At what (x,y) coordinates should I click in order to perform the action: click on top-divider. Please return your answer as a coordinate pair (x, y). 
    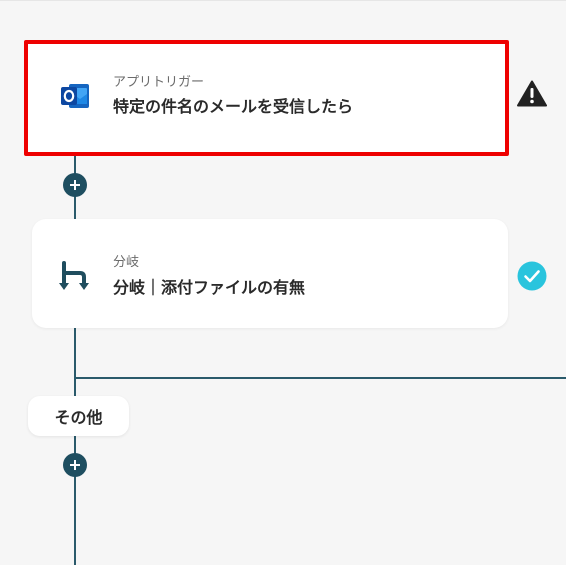
    Looking at the image, I should click on (283, 0).